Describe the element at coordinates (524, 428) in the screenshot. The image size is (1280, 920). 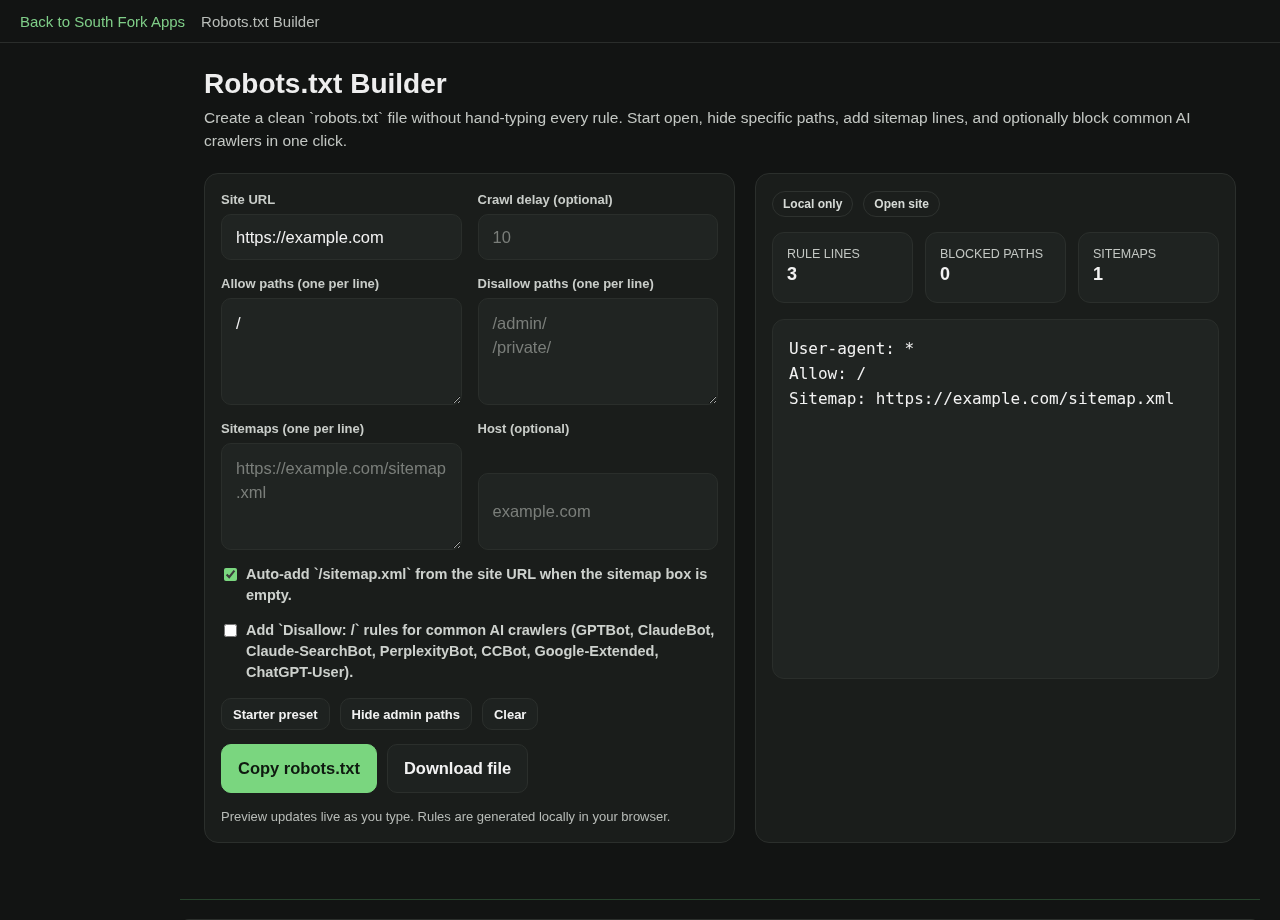
I see `field-label: Host (optional)` at that location.